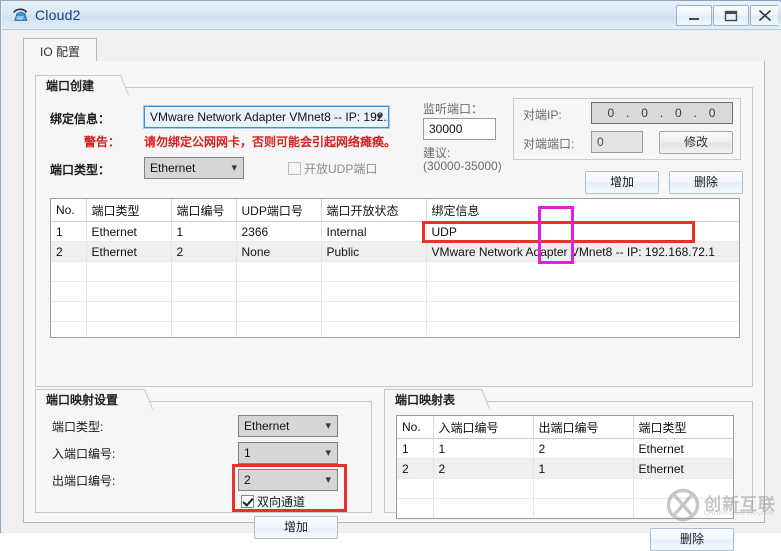  Describe the element at coordinates (288, 453) in the screenshot. I see `map-in-port-combo: 1 ▾` at that location.